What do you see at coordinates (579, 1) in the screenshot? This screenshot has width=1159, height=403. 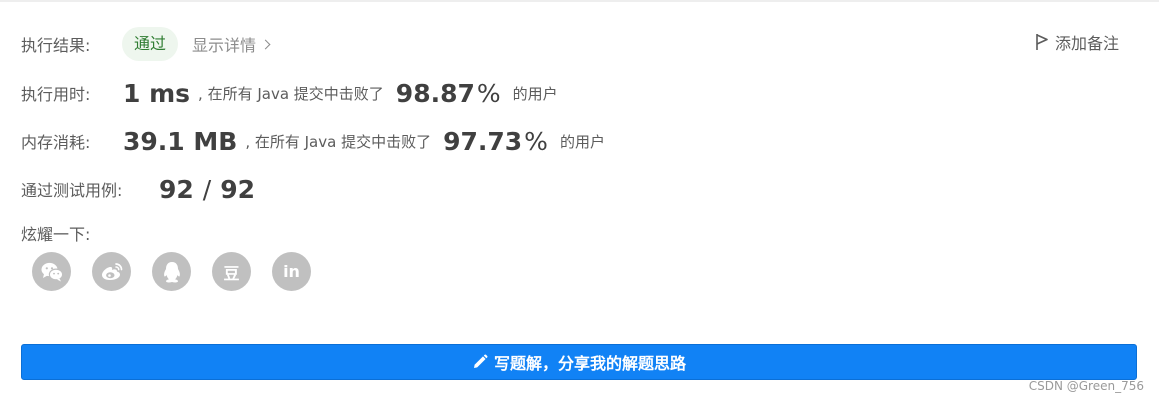 I see `top-divider` at bounding box center [579, 1].